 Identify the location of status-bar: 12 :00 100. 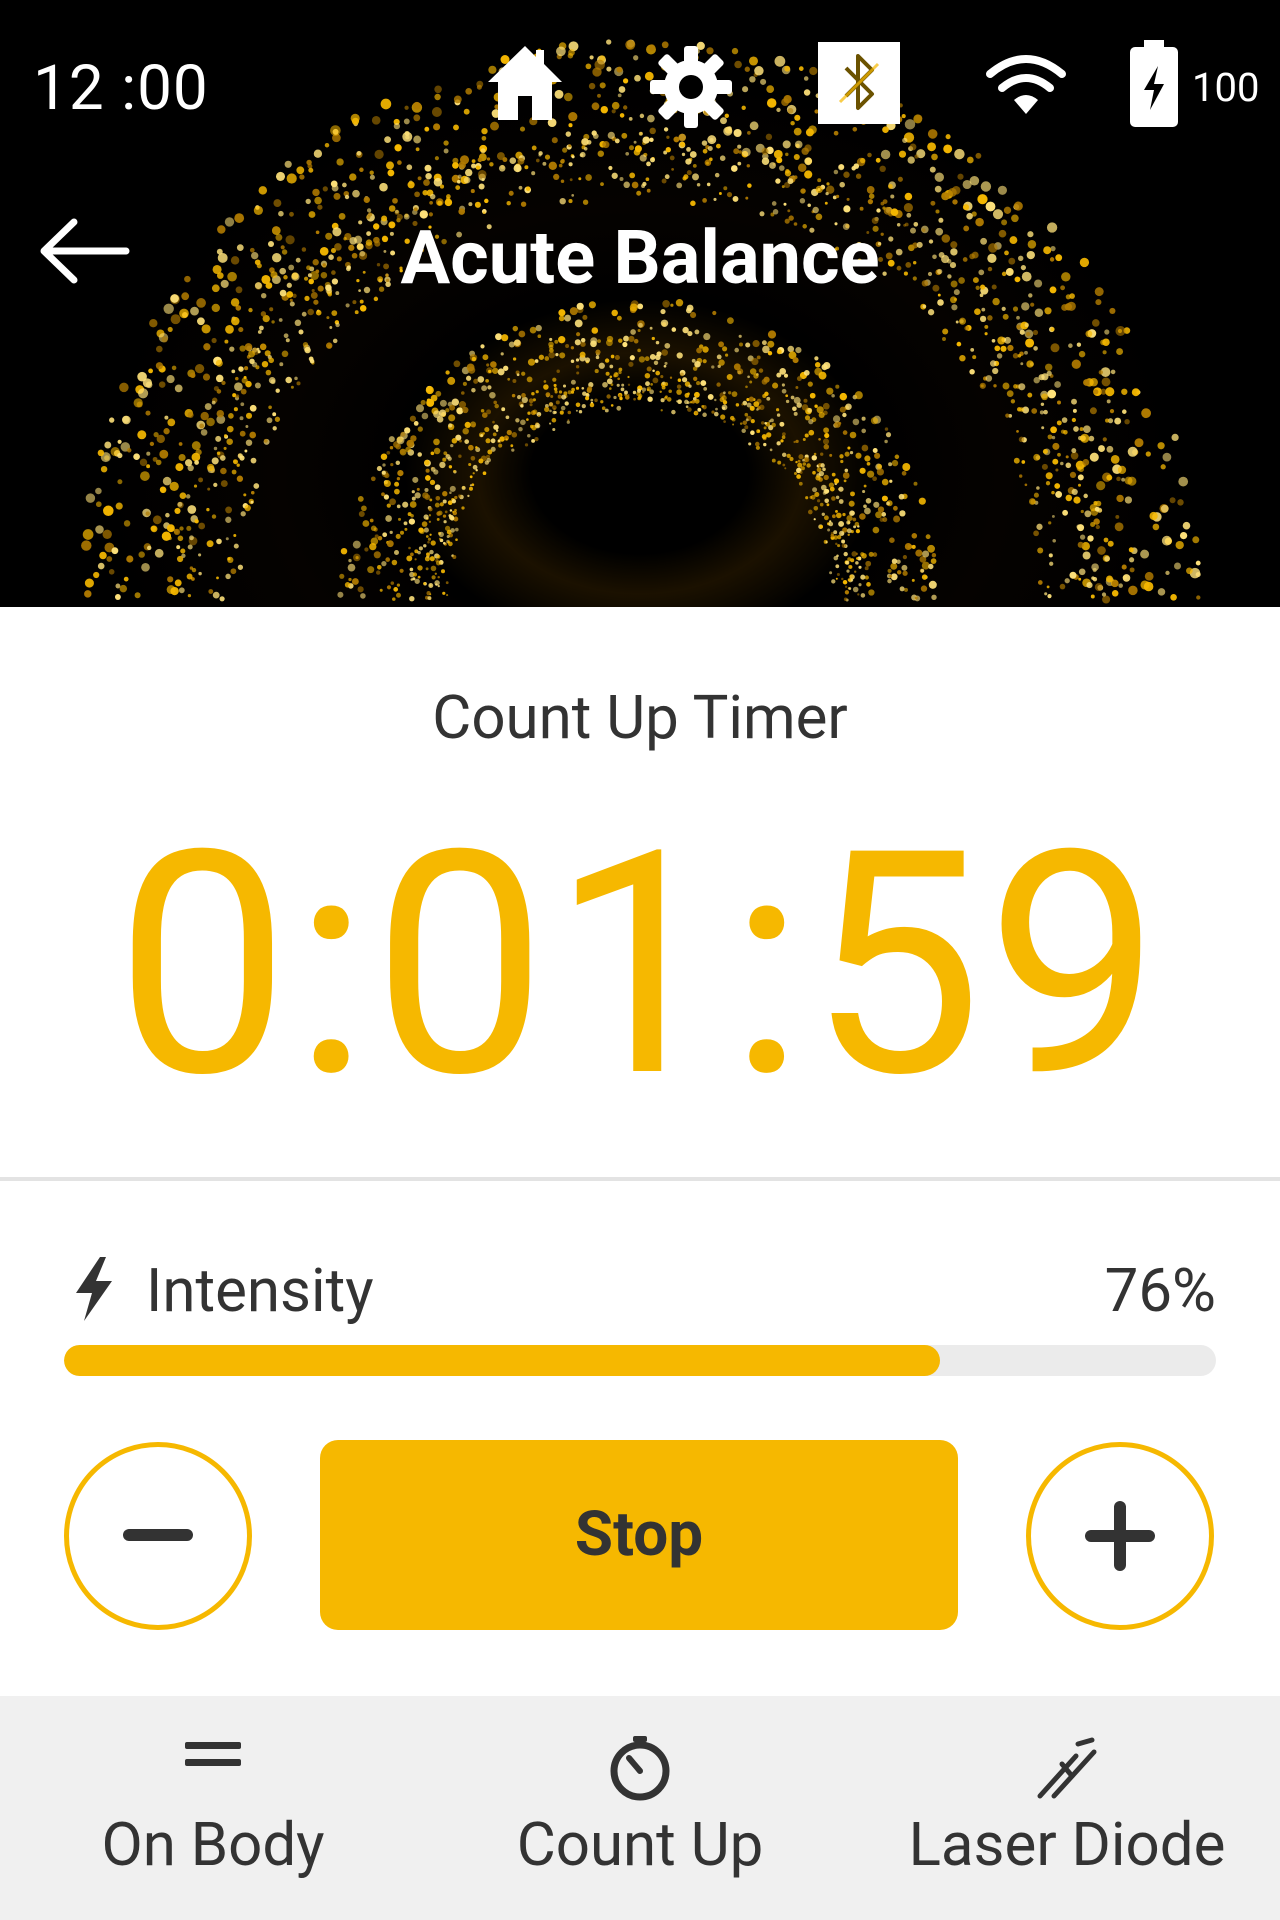
(640, 85).